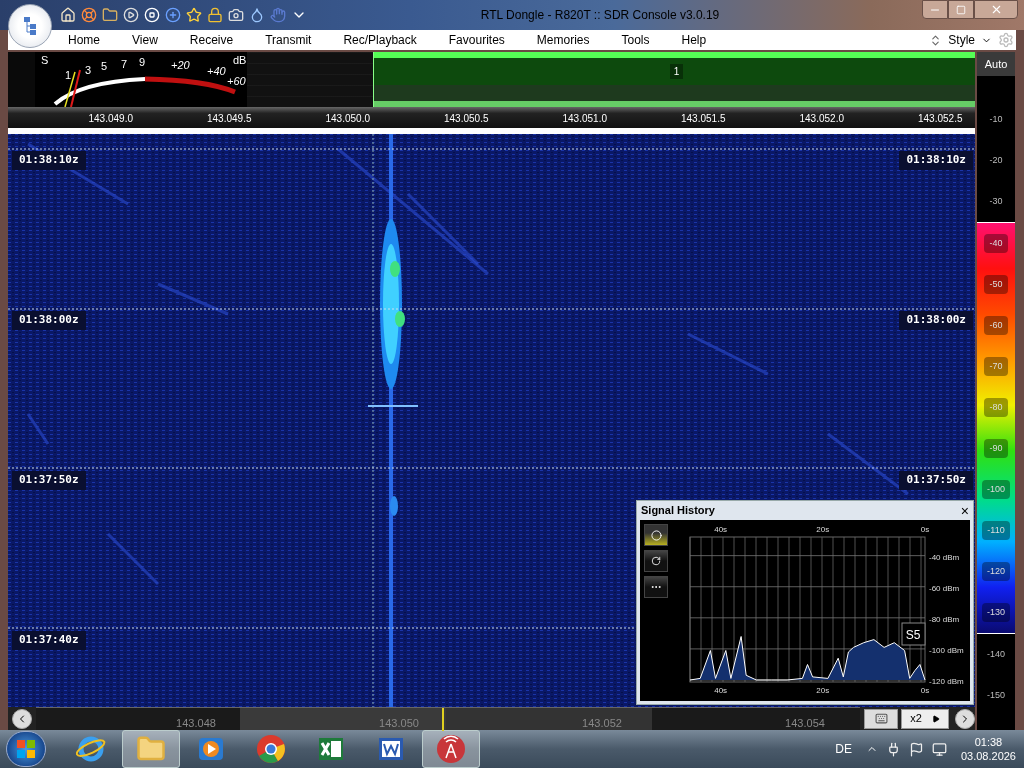  Describe the element at coordinates (965, 718) in the screenshot. I see `scroll-right-button` at that location.